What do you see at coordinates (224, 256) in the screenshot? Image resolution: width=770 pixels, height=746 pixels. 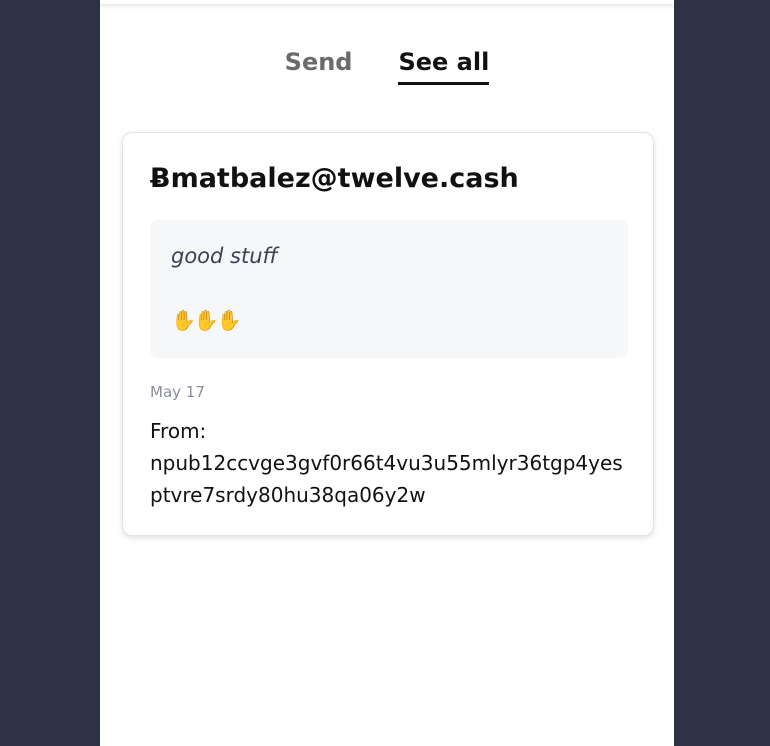 I see `message-text: good stuff` at bounding box center [224, 256].